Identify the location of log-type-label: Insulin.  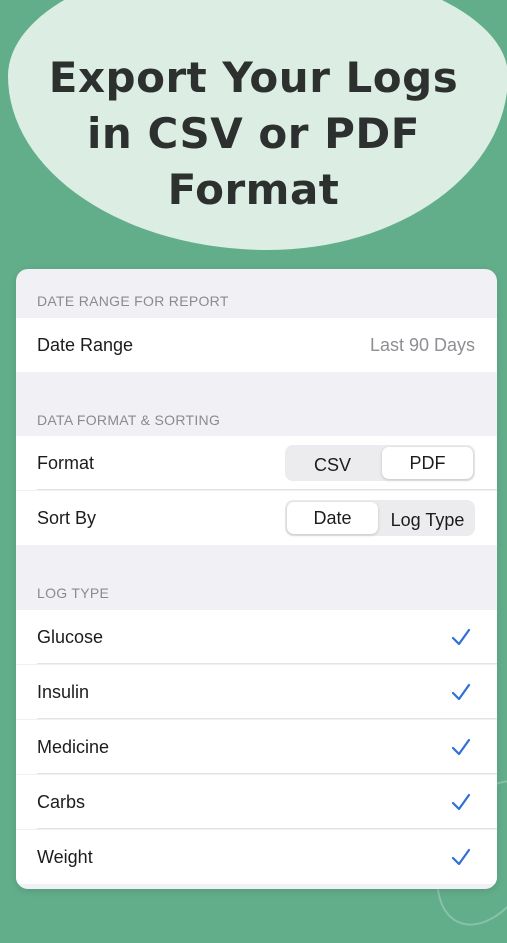
(63, 692).